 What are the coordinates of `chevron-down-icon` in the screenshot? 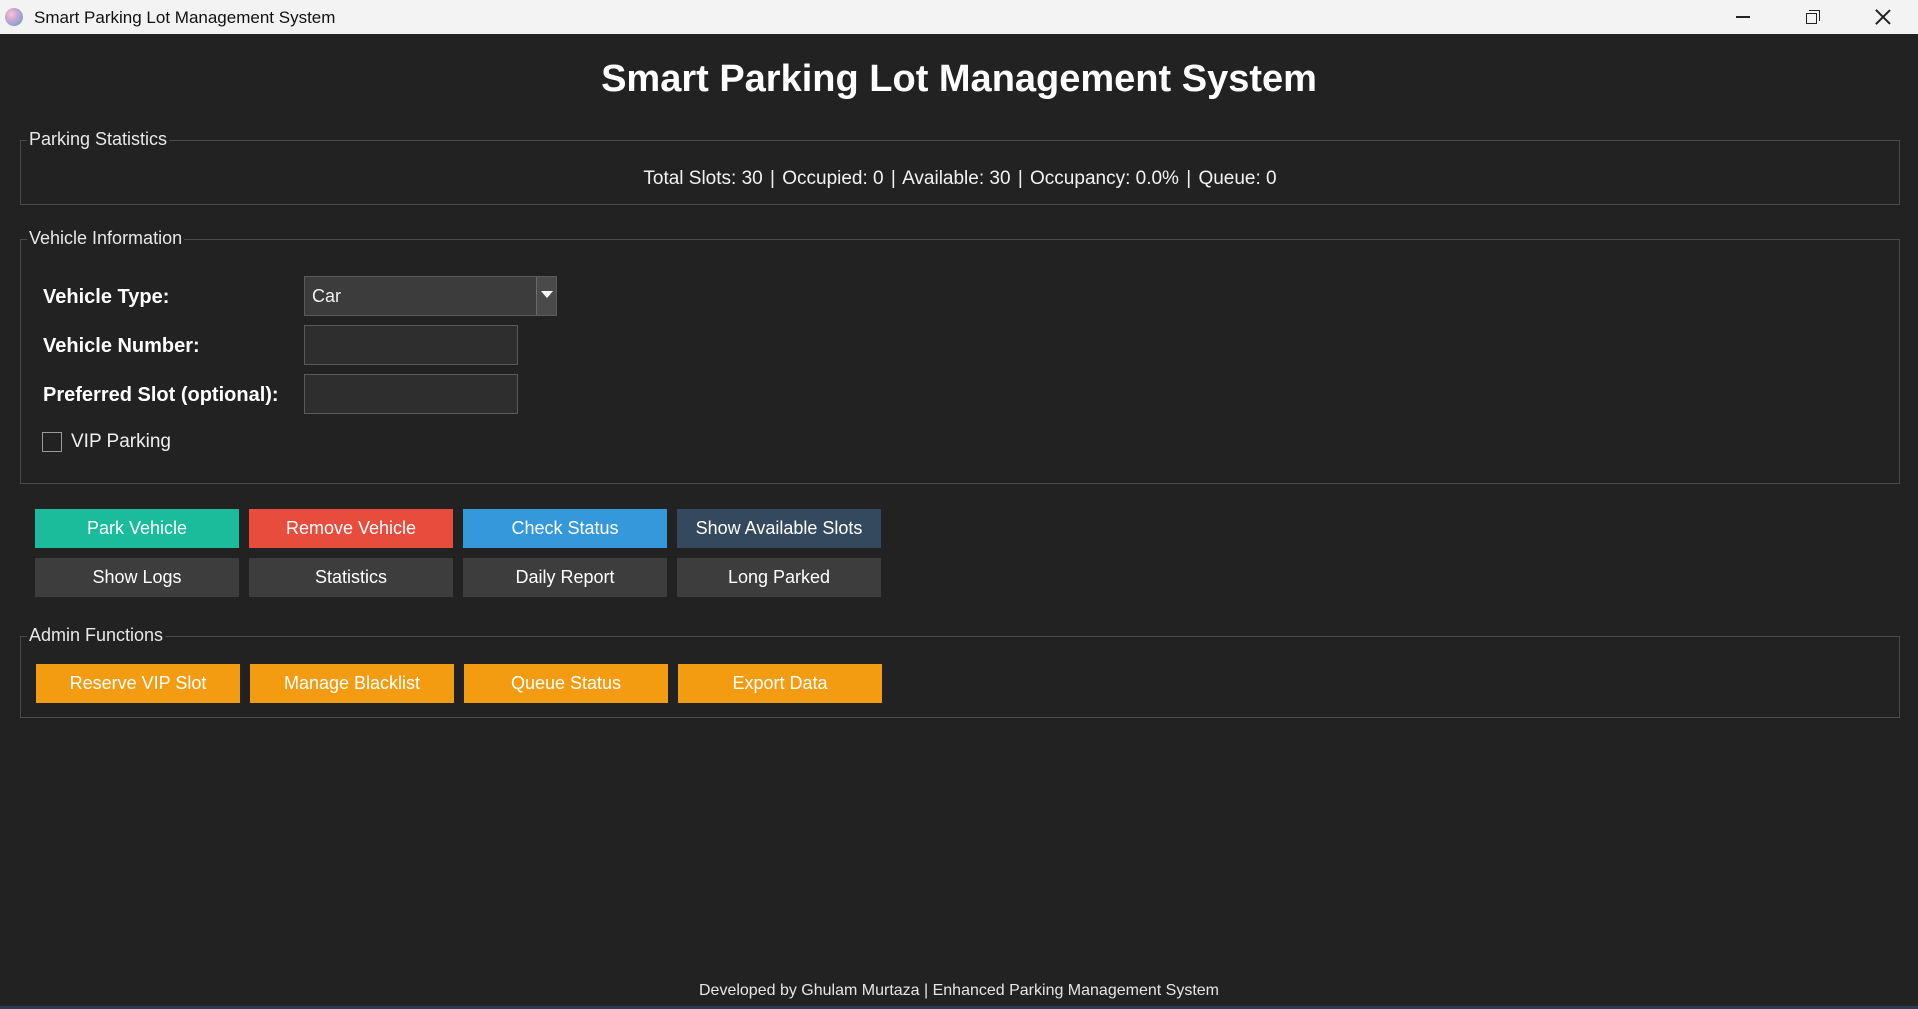 It's located at (546, 296).